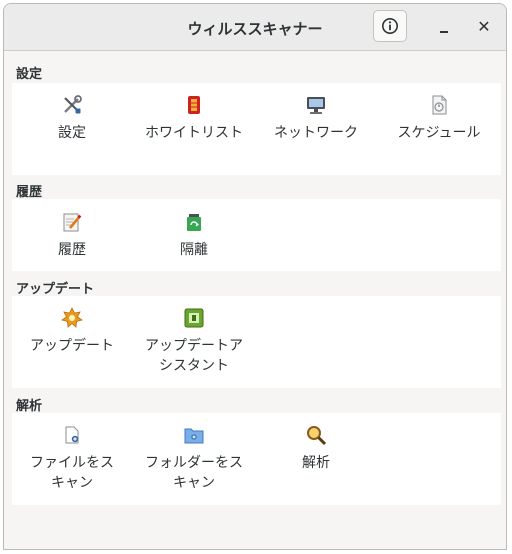  I want to click on update-icon, so click(72, 317).